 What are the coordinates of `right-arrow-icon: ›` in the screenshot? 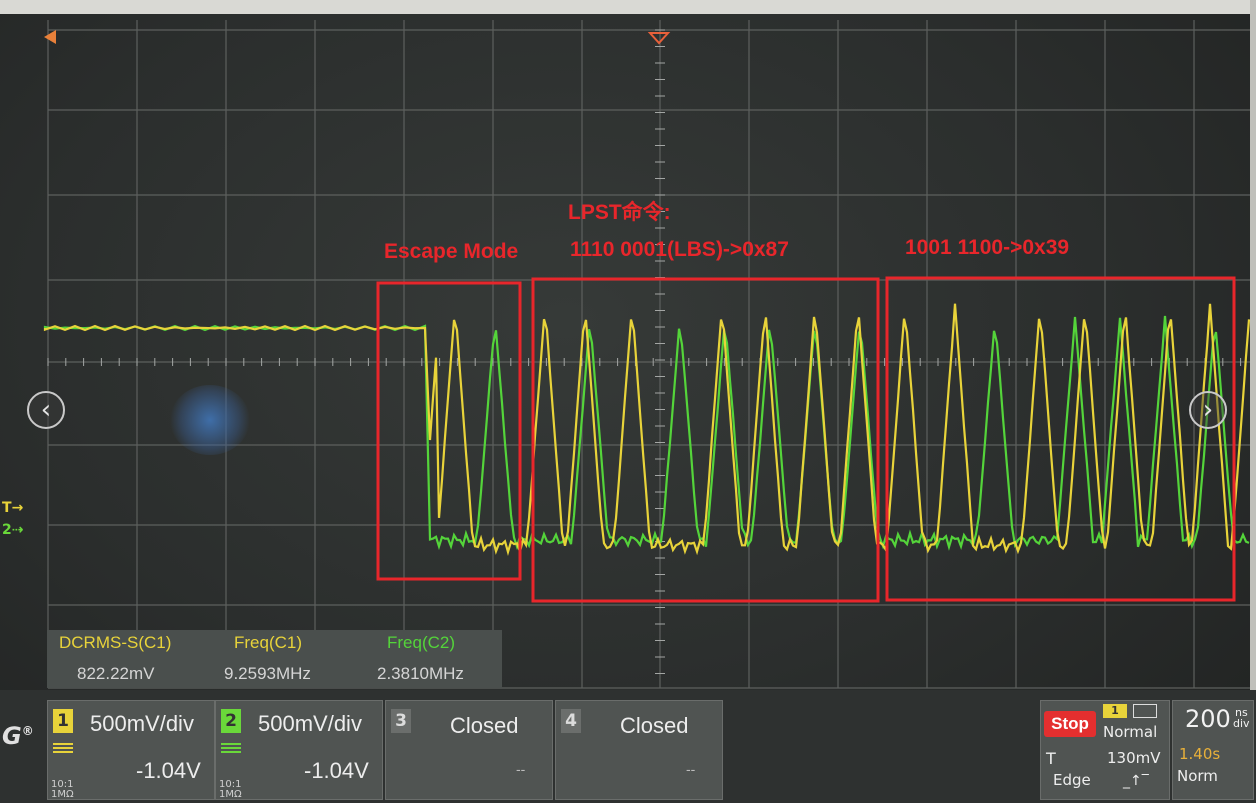 It's located at (1208, 410).